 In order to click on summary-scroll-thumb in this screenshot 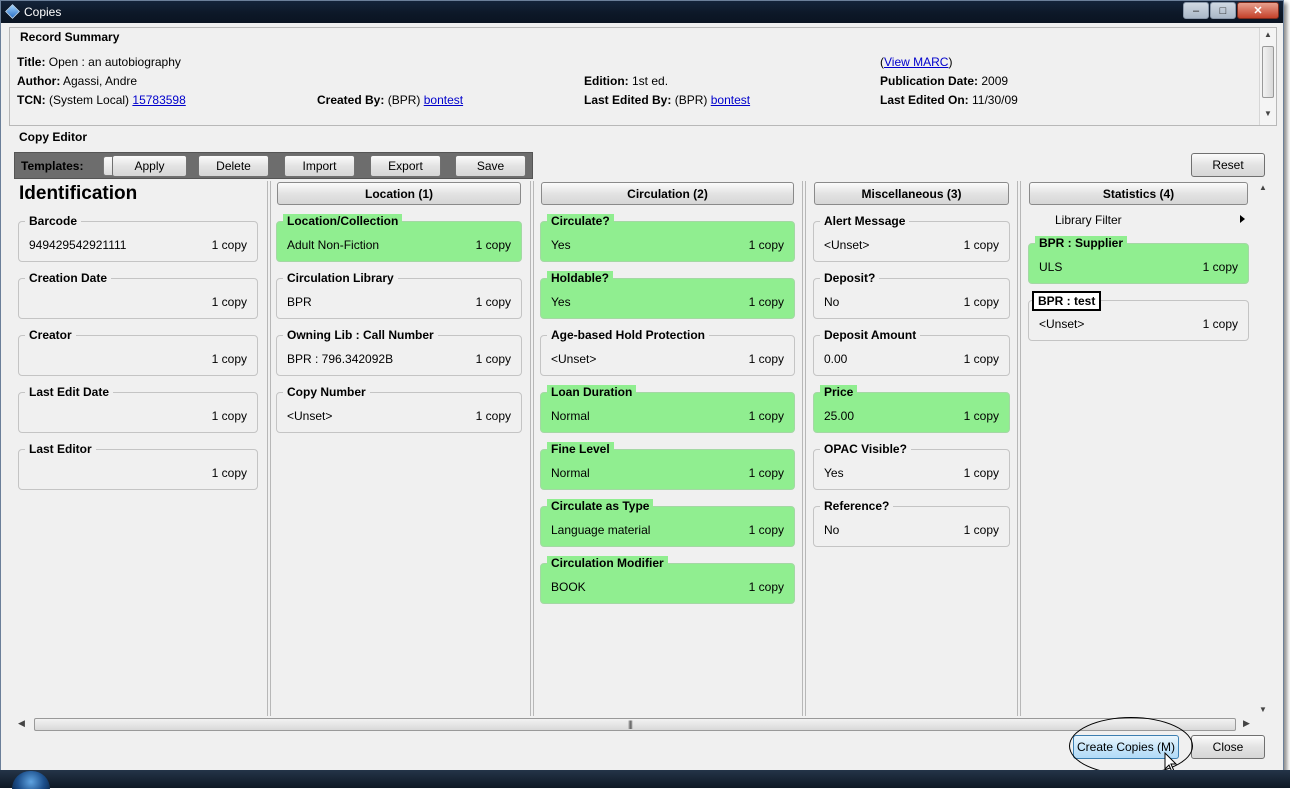, I will do `click(1268, 72)`.